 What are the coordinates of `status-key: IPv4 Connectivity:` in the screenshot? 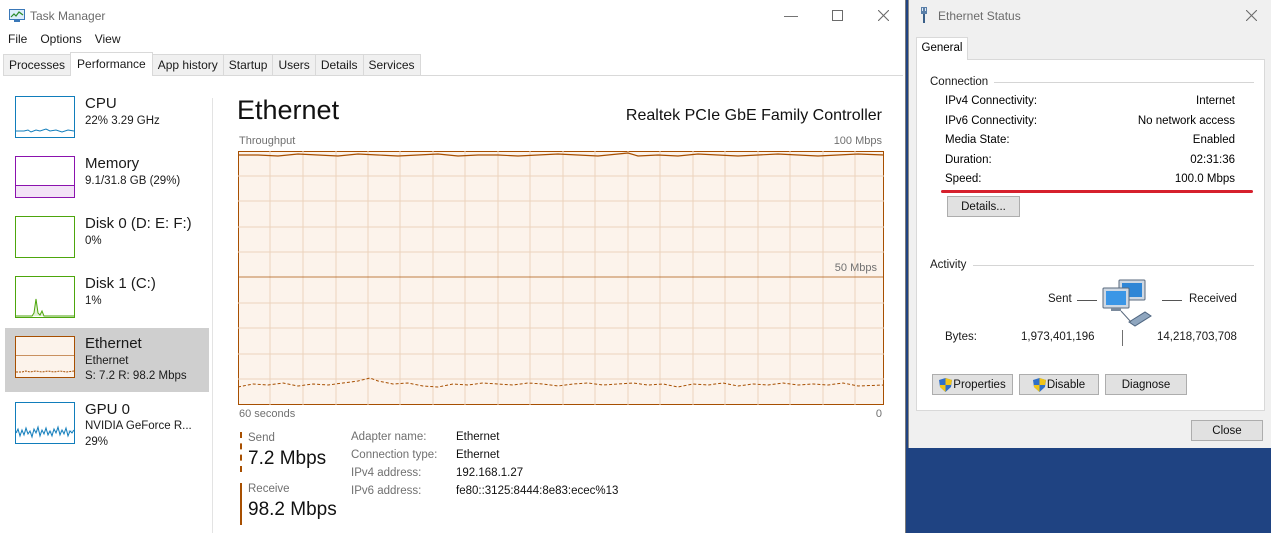 It's located at (991, 101).